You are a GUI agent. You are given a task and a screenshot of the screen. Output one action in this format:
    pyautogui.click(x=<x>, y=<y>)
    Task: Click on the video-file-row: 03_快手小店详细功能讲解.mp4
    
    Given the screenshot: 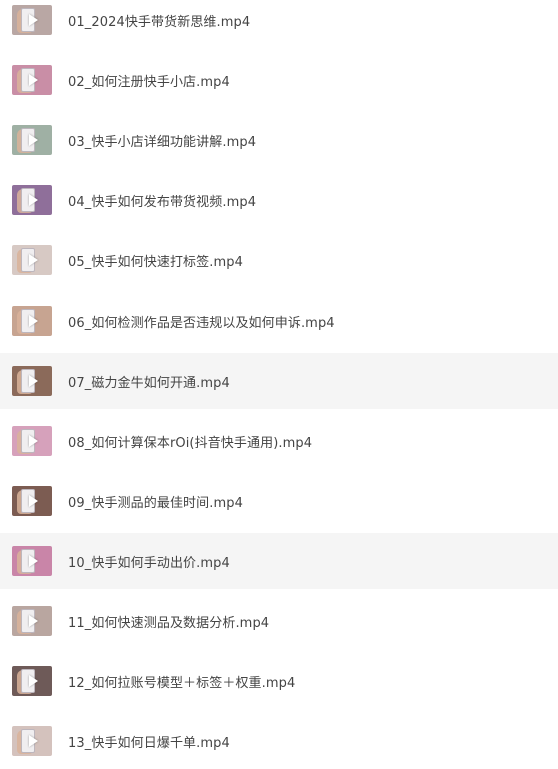 What is the action you would take?
    pyautogui.click(x=279, y=140)
    